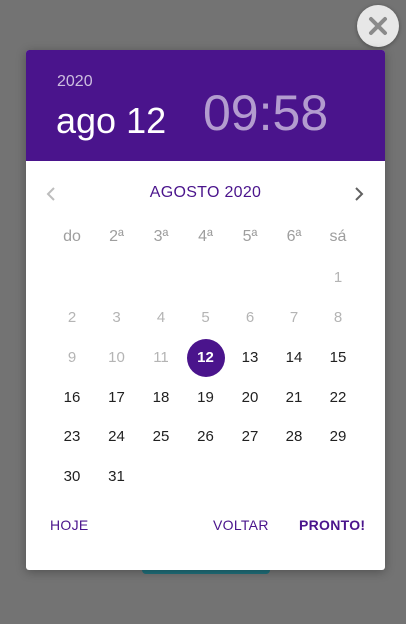  I want to click on header-time: 09:58, so click(265, 113).